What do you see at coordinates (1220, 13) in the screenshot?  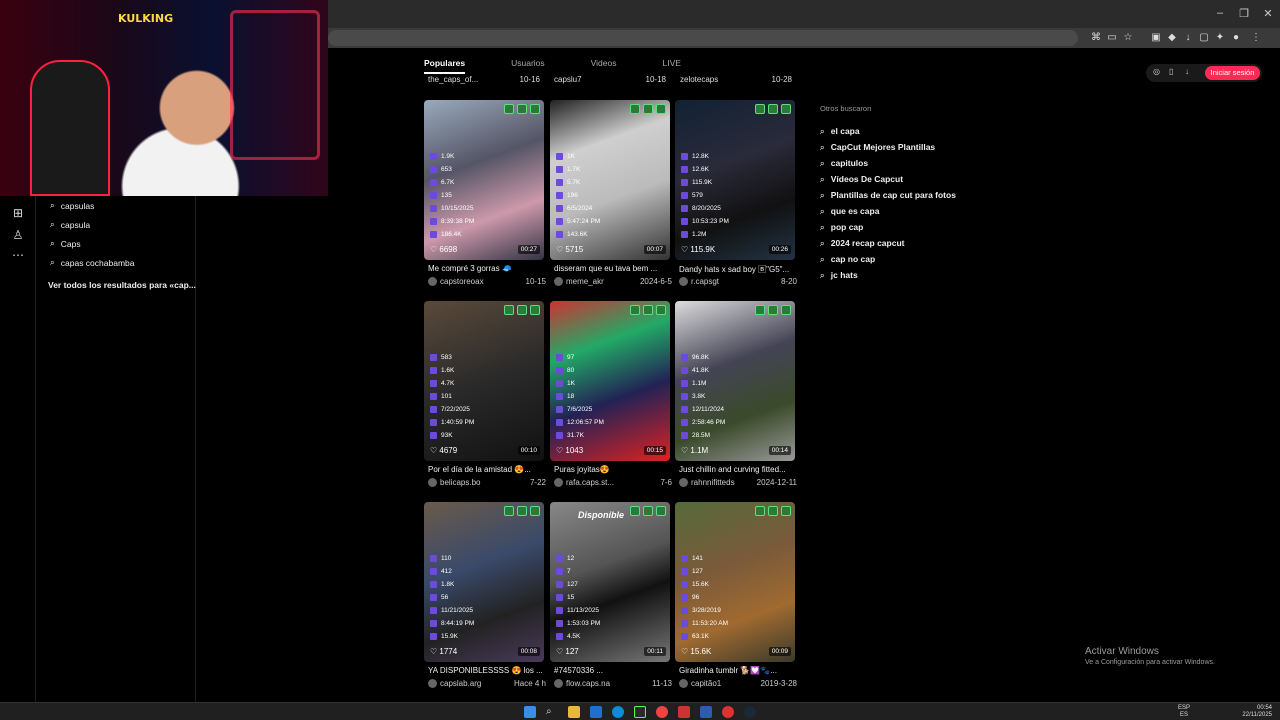 I see `minimize-button: –` at bounding box center [1220, 13].